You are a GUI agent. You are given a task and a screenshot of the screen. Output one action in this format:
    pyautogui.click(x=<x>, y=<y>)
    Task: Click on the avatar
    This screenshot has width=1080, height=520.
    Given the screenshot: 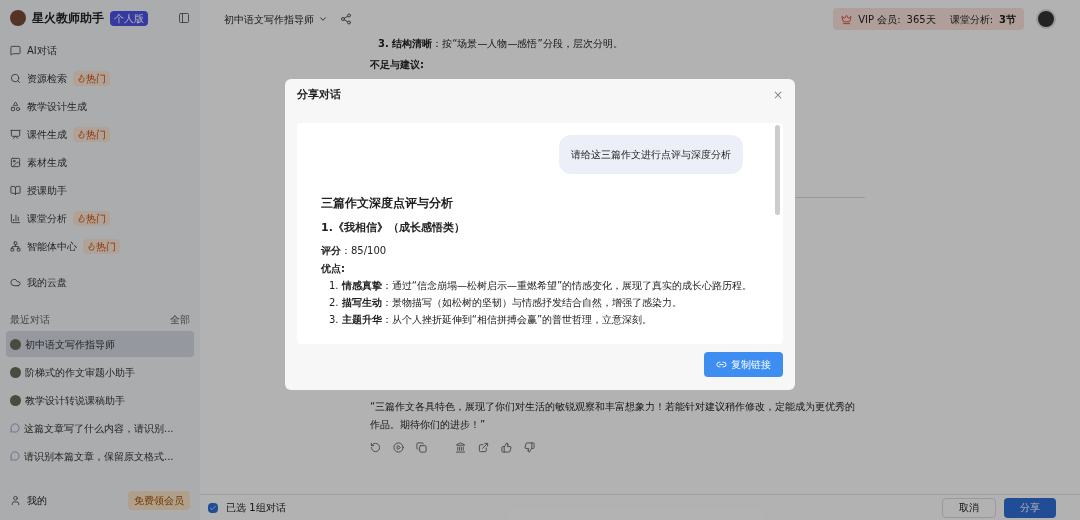 What is the action you would take?
    pyautogui.click(x=1046, y=19)
    